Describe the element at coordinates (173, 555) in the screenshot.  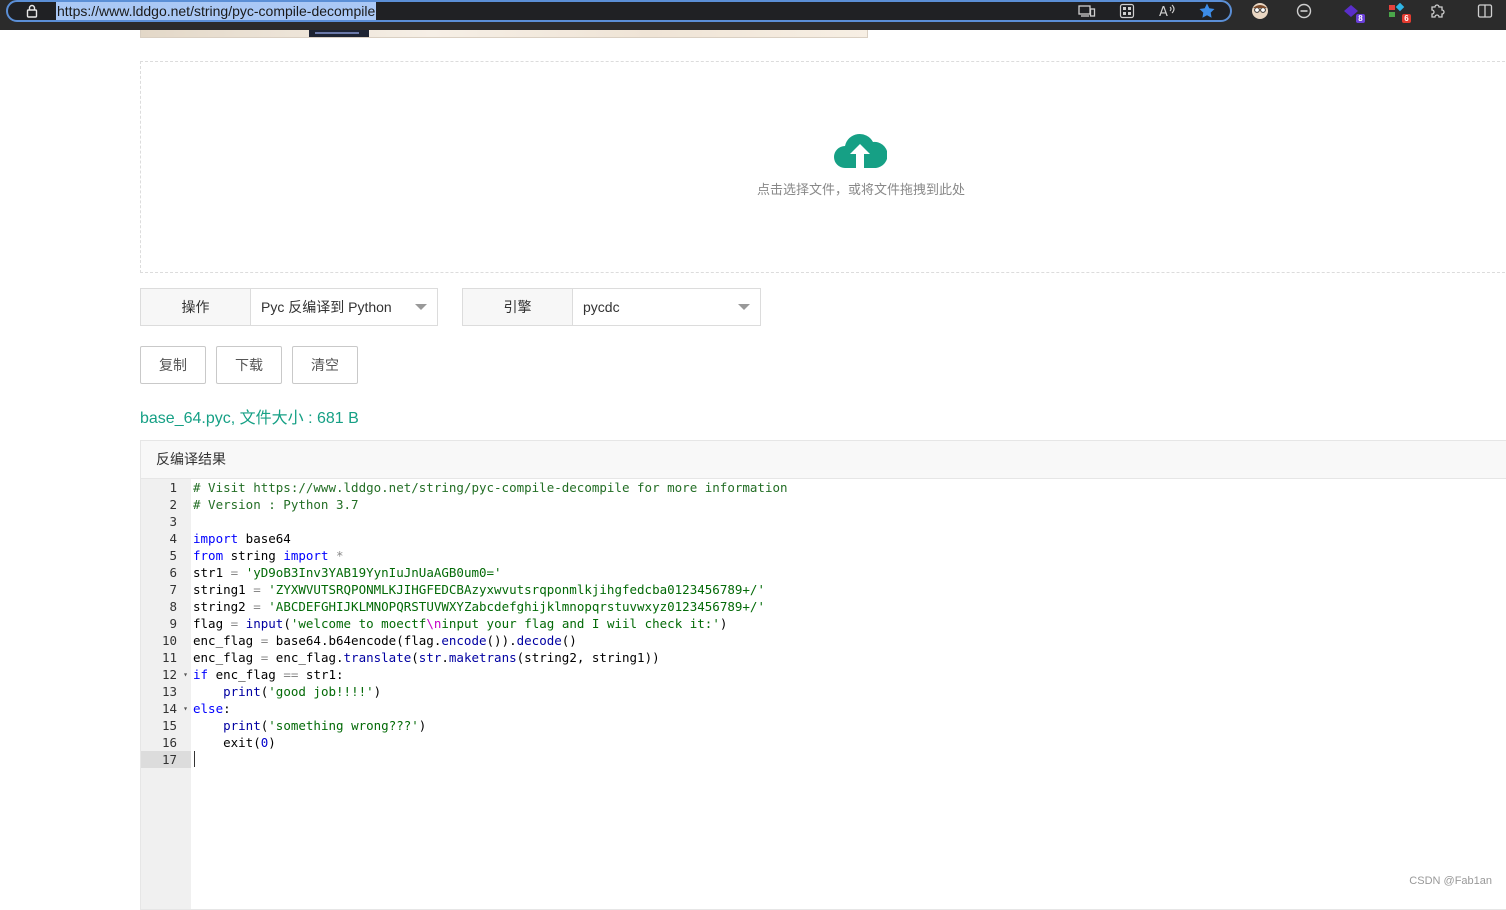
I see `line-number: 5` at that location.